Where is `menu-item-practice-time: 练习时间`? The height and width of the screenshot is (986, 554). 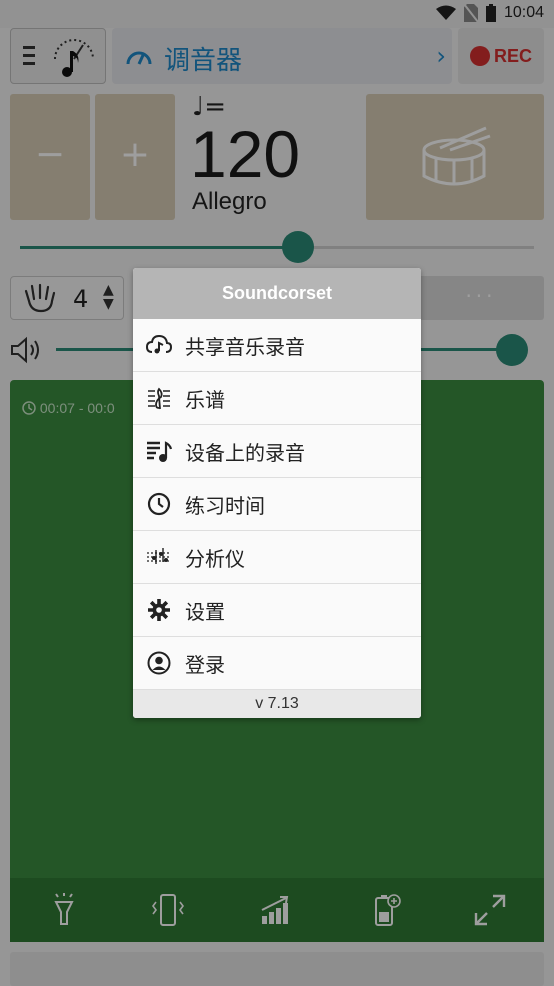
menu-item-practice-time: 练习时间 is located at coordinates (277, 504).